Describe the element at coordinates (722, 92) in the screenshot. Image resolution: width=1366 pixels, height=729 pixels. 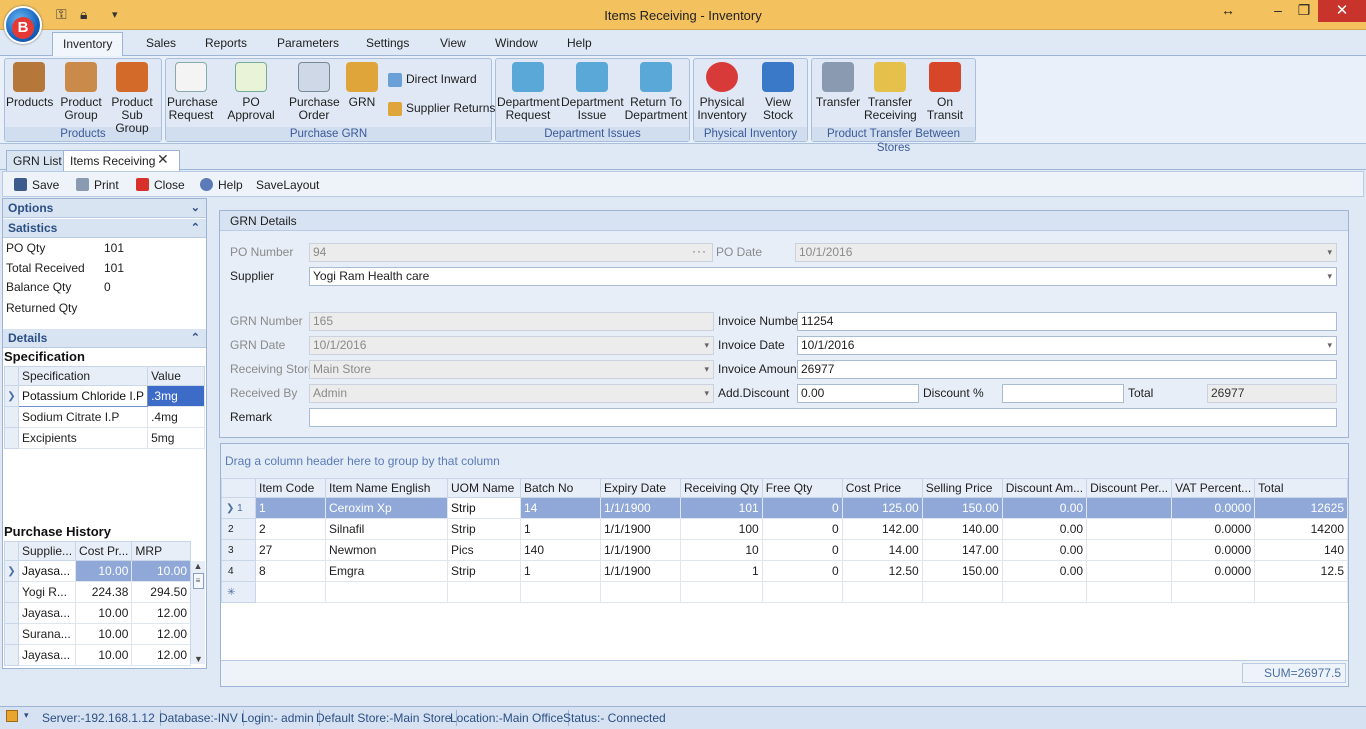
I see `physical-inventory-button: Physical Inventory` at that location.